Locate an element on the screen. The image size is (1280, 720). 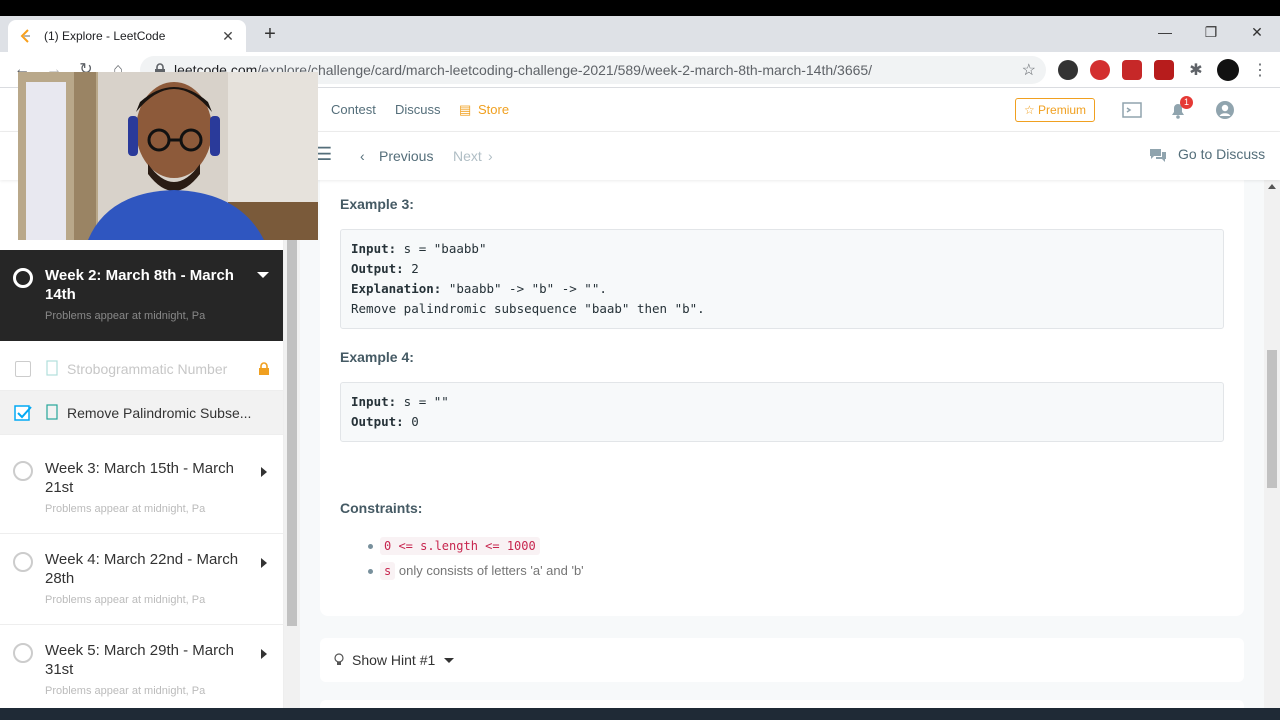
code-label: Explanation: is located at coordinates (396, 288).